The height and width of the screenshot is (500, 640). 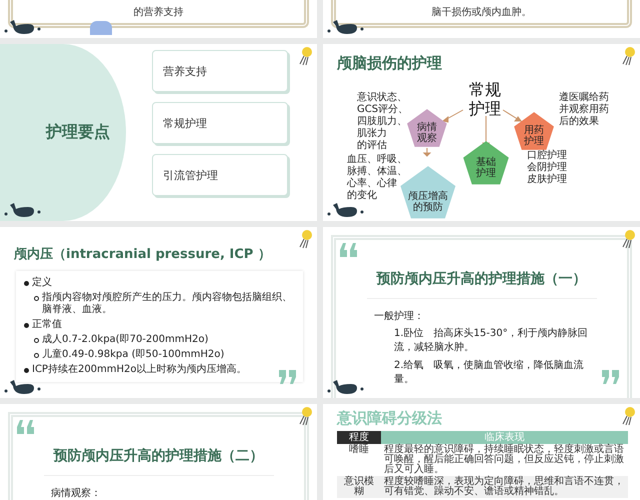 What do you see at coordinates (78, 132) in the screenshot?
I see `slide-title: 护理要点` at bounding box center [78, 132].